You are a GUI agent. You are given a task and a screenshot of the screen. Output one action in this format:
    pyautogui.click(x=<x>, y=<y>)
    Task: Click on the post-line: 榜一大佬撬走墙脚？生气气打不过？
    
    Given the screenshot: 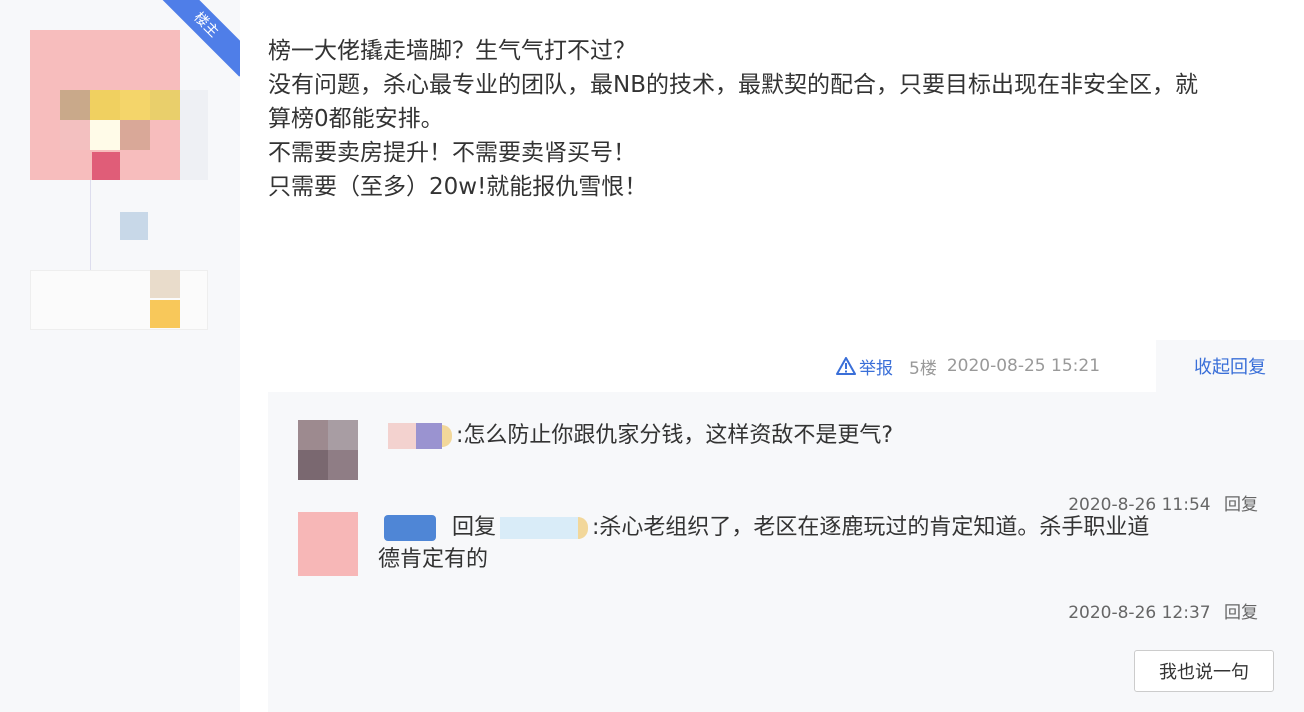 What is the action you would take?
    pyautogui.click(x=452, y=51)
    